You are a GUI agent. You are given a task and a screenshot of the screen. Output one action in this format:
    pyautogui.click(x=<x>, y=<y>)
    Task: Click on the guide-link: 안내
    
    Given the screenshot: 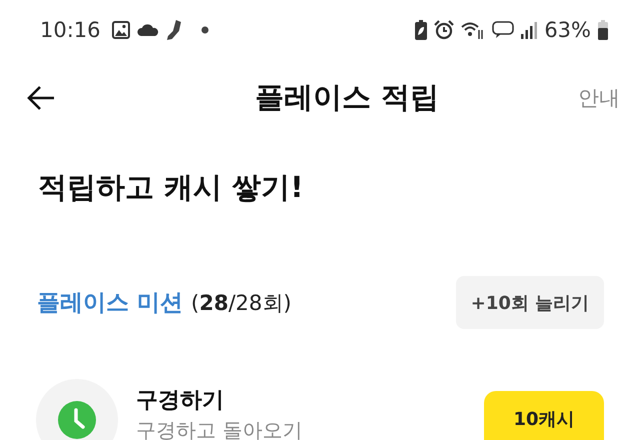 What is the action you would take?
    pyautogui.click(x=599, y=98)
    